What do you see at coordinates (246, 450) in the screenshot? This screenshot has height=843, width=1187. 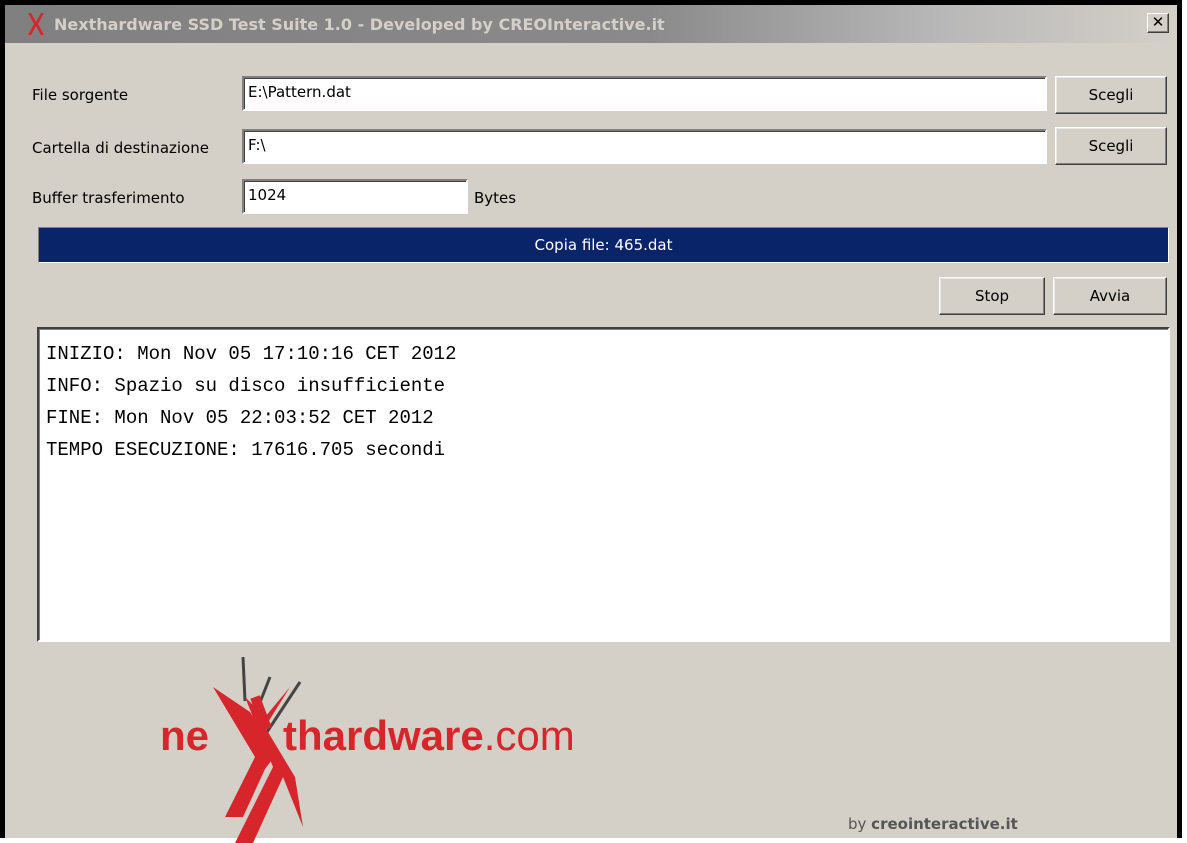 I see `log-line: TEMPO ESECUZIONE: 17616.705 secondi` at bounding box center [246, 450].